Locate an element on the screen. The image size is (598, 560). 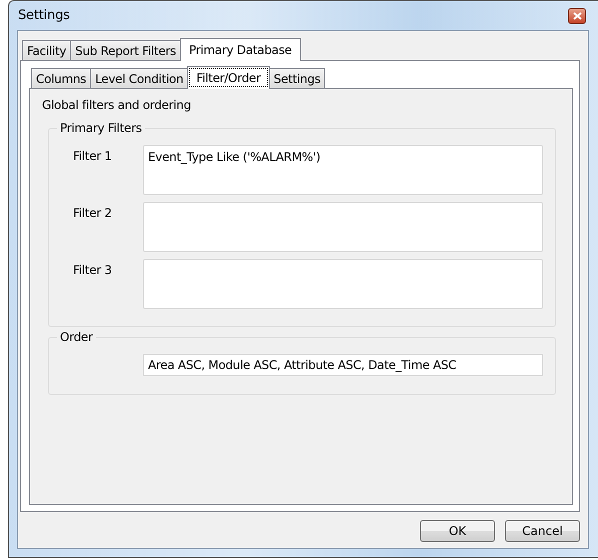
window-title: Settings is located at coordinates (44, 15).